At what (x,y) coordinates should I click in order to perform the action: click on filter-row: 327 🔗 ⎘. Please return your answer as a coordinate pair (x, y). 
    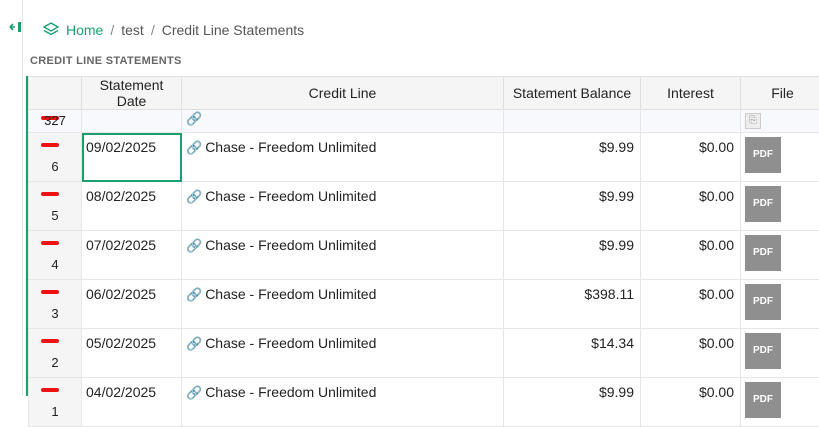
    Looking at the image, I should click on (424, 121).